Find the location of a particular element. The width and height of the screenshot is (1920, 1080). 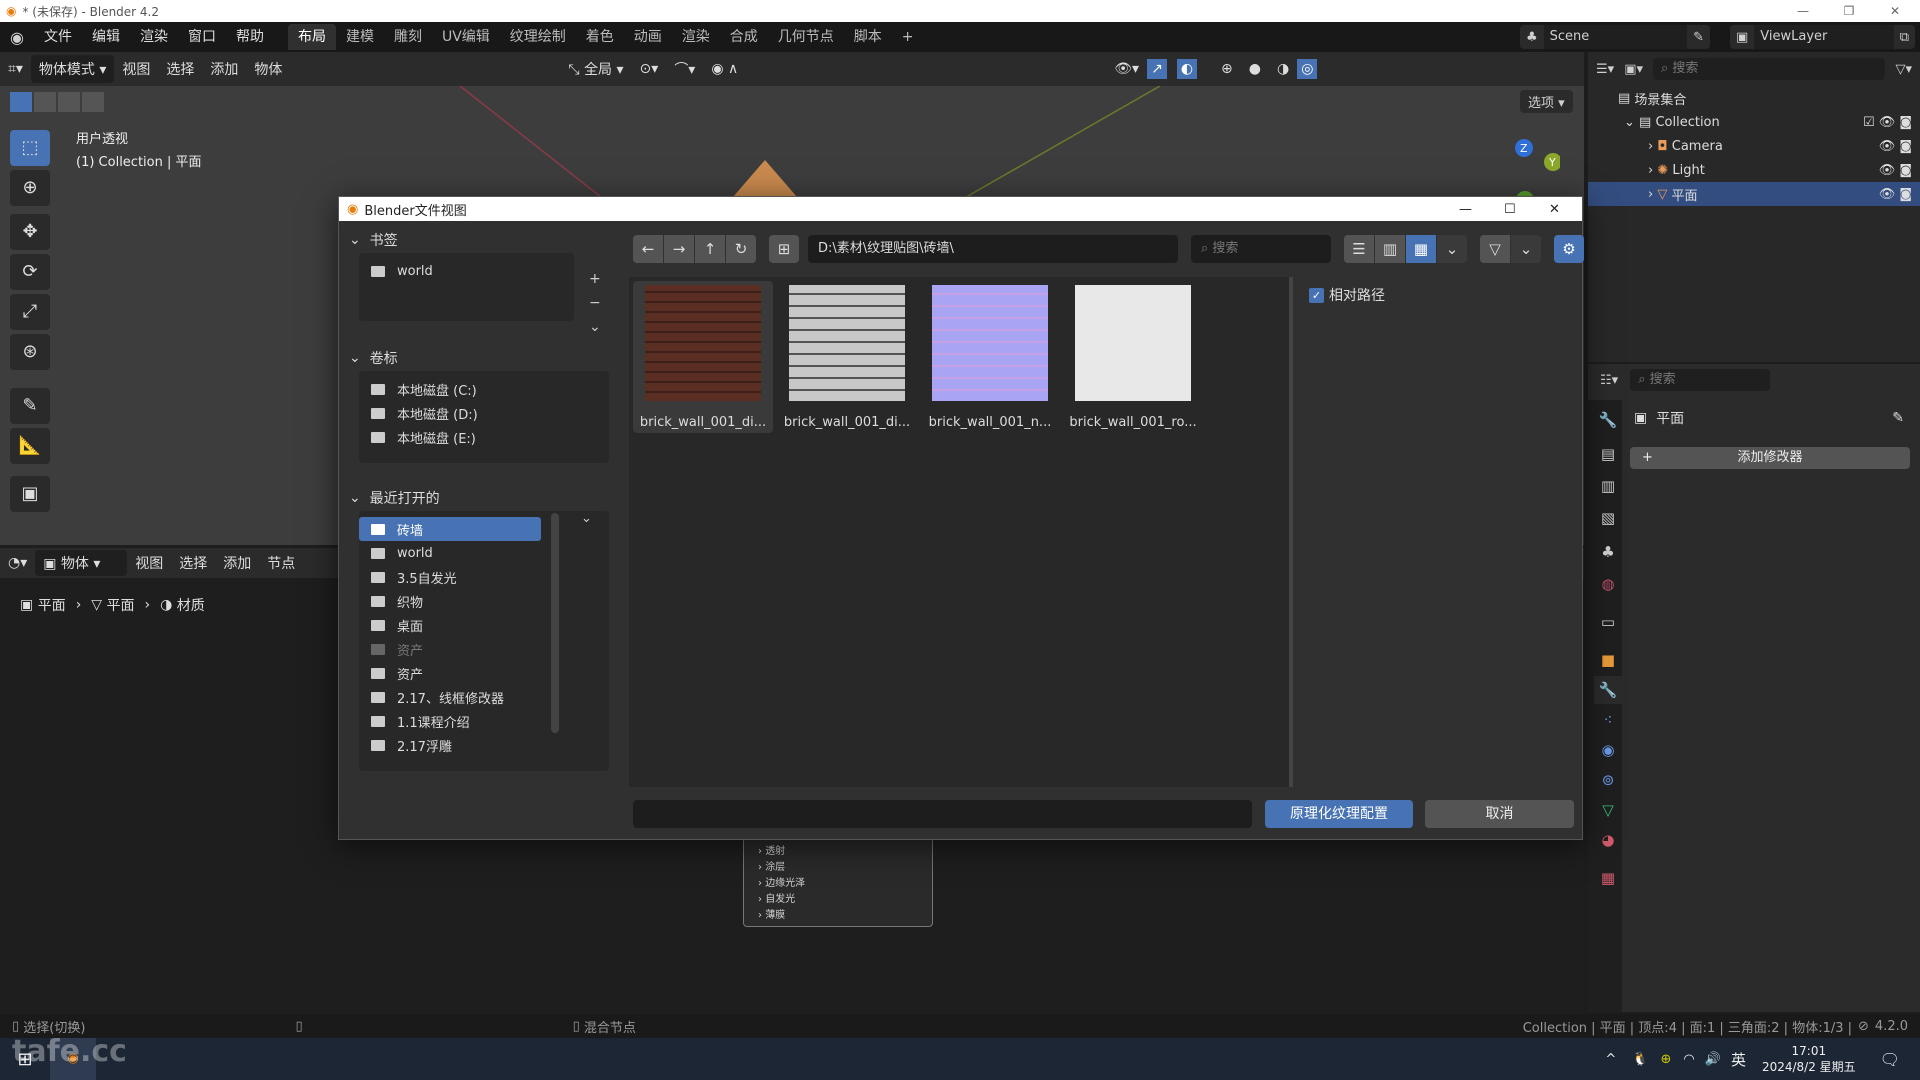

solid-shading-icon: ● is located at coordinates (1255, 69).